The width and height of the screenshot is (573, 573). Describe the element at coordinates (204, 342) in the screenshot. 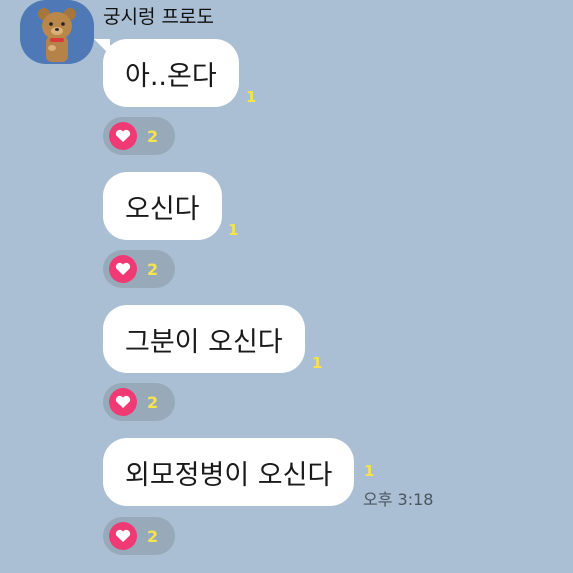

I see `message-text: 그분이 오신다` at that location.